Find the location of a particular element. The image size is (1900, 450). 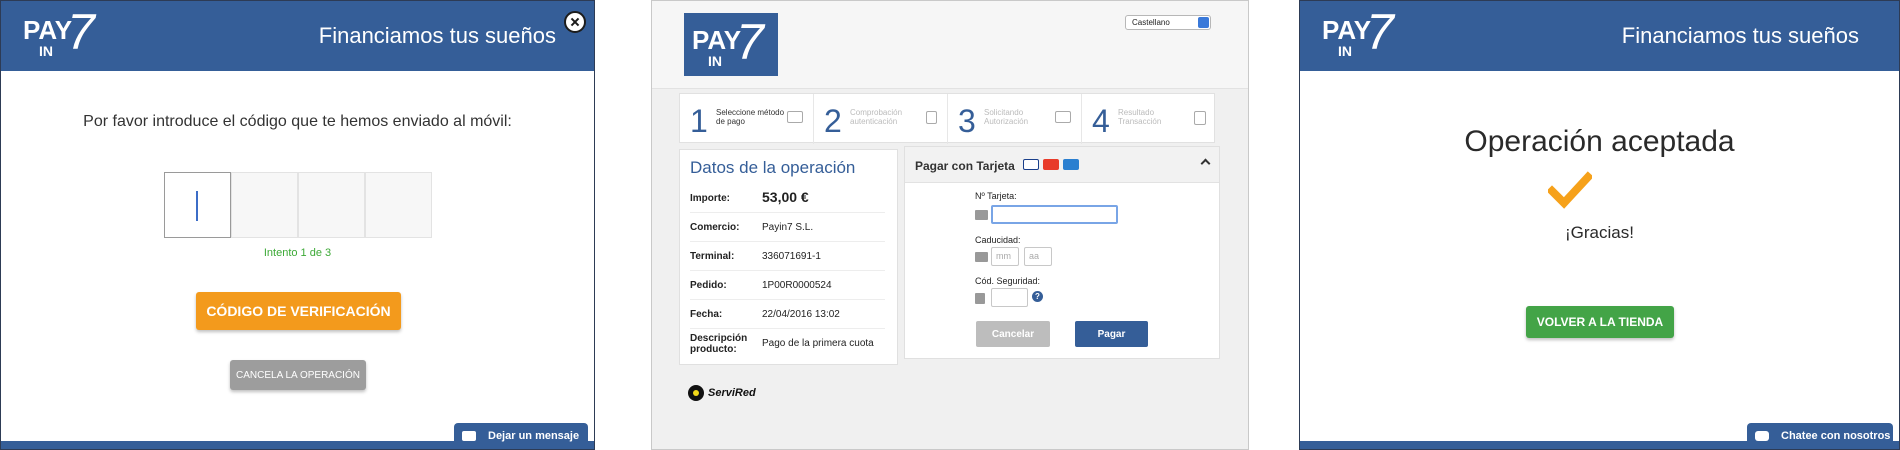

detail-row: Terminal: 336071691-1 is located at coordinates (787, 256).